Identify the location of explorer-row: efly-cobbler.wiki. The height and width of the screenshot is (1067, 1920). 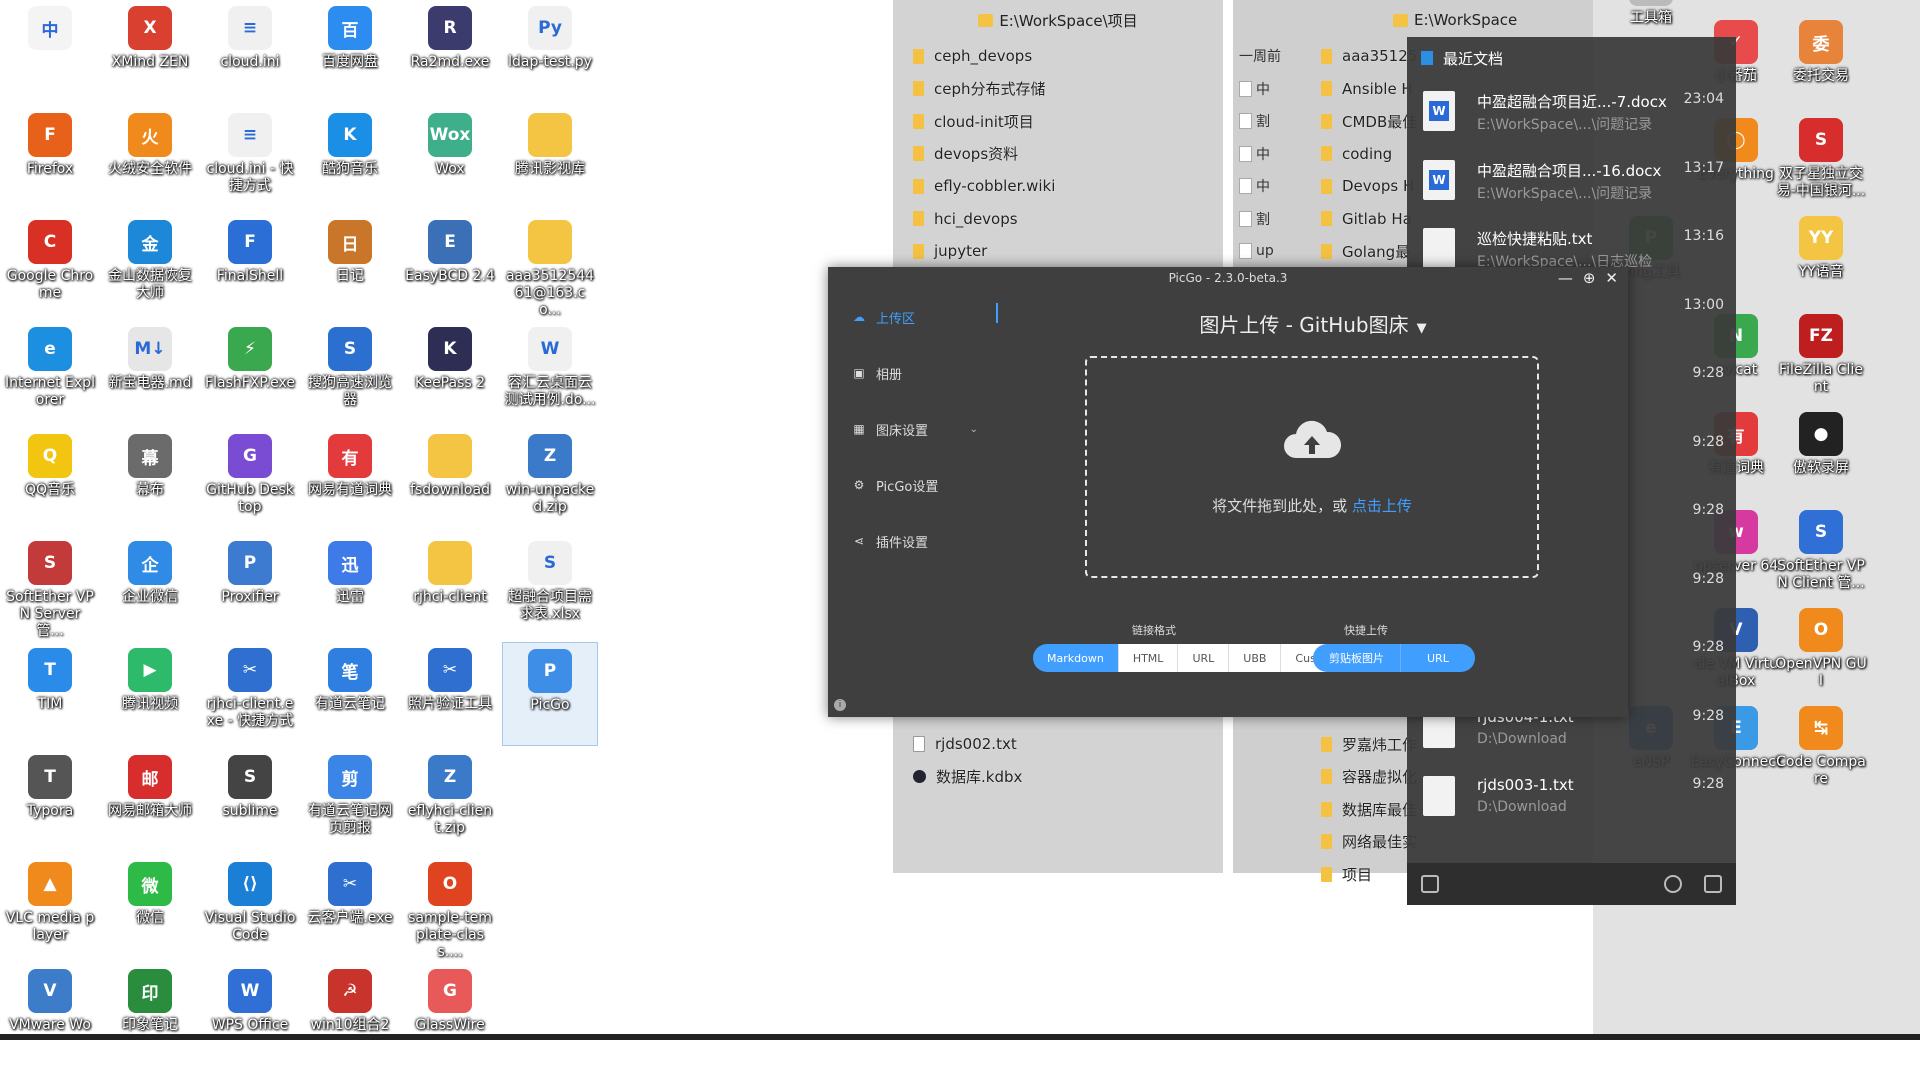
(1058, 186).